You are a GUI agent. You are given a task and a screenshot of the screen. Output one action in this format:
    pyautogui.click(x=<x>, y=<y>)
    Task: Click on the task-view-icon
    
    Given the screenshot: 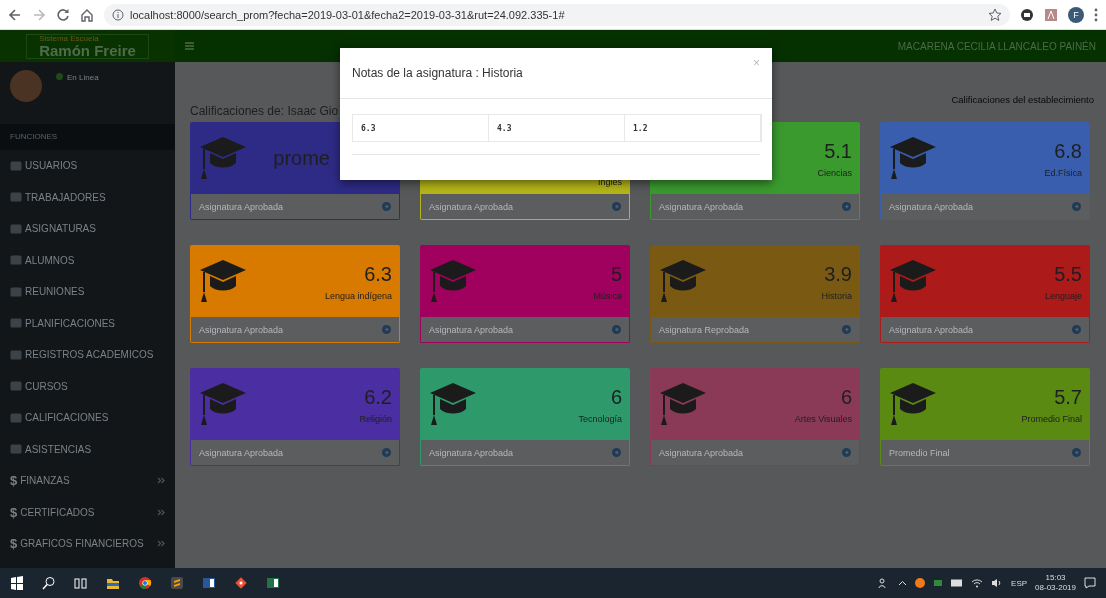 What is the action you would take?
    pyautogui.click(x=81, y=583)
    